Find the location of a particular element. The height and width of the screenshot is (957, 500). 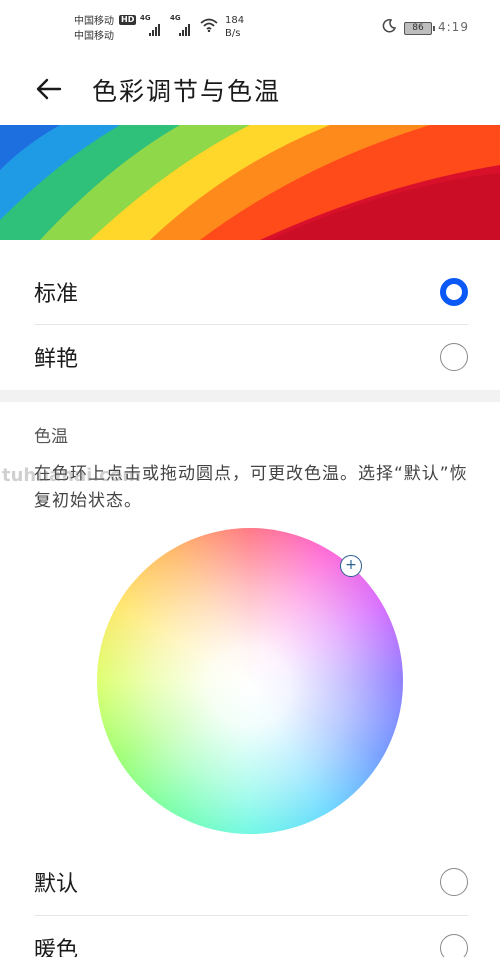

status-bar: 中国移动 中国移动 HD 4G 4G 184 B/s 86 4:19 is located at coordinates (250, 25).